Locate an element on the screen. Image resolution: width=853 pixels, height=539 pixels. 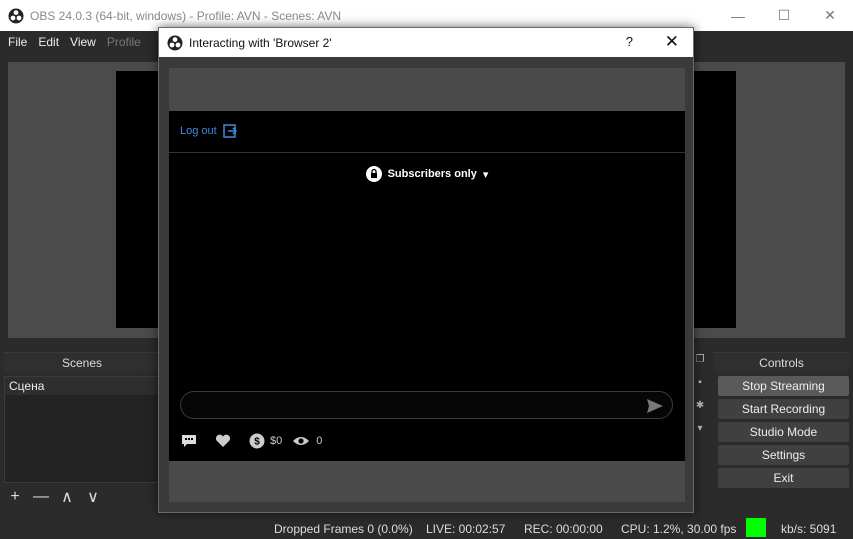
rec-time: REC: 00:00:00 is located at coordinates (563, 529).